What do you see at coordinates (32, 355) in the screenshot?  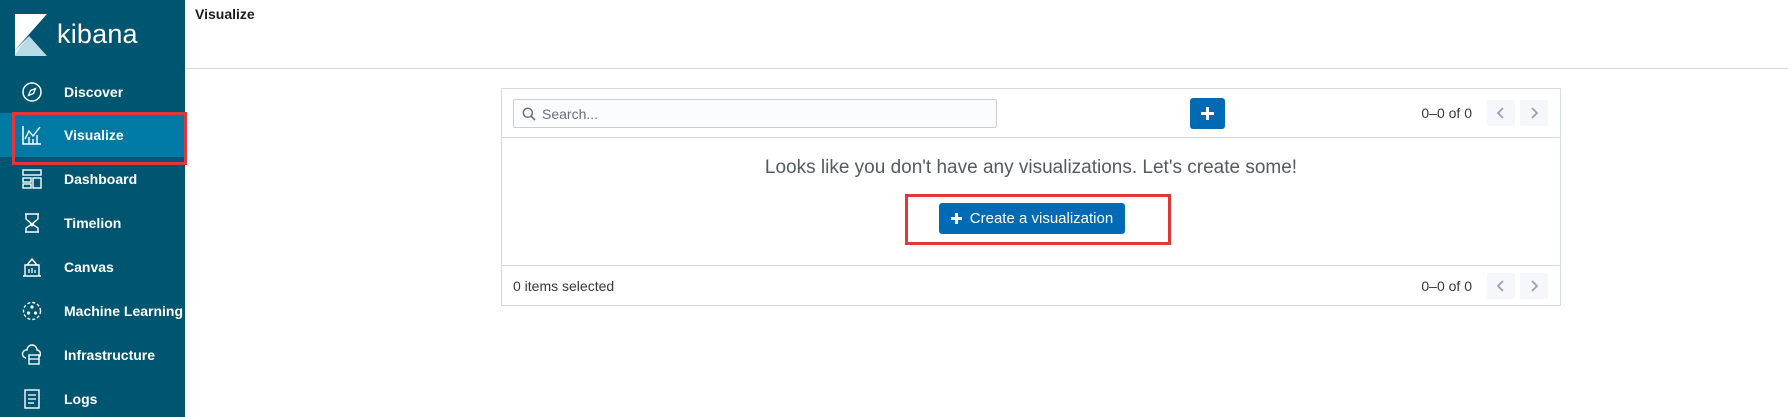 I see `infrastructure-icon` at bounding box center [32, 355].